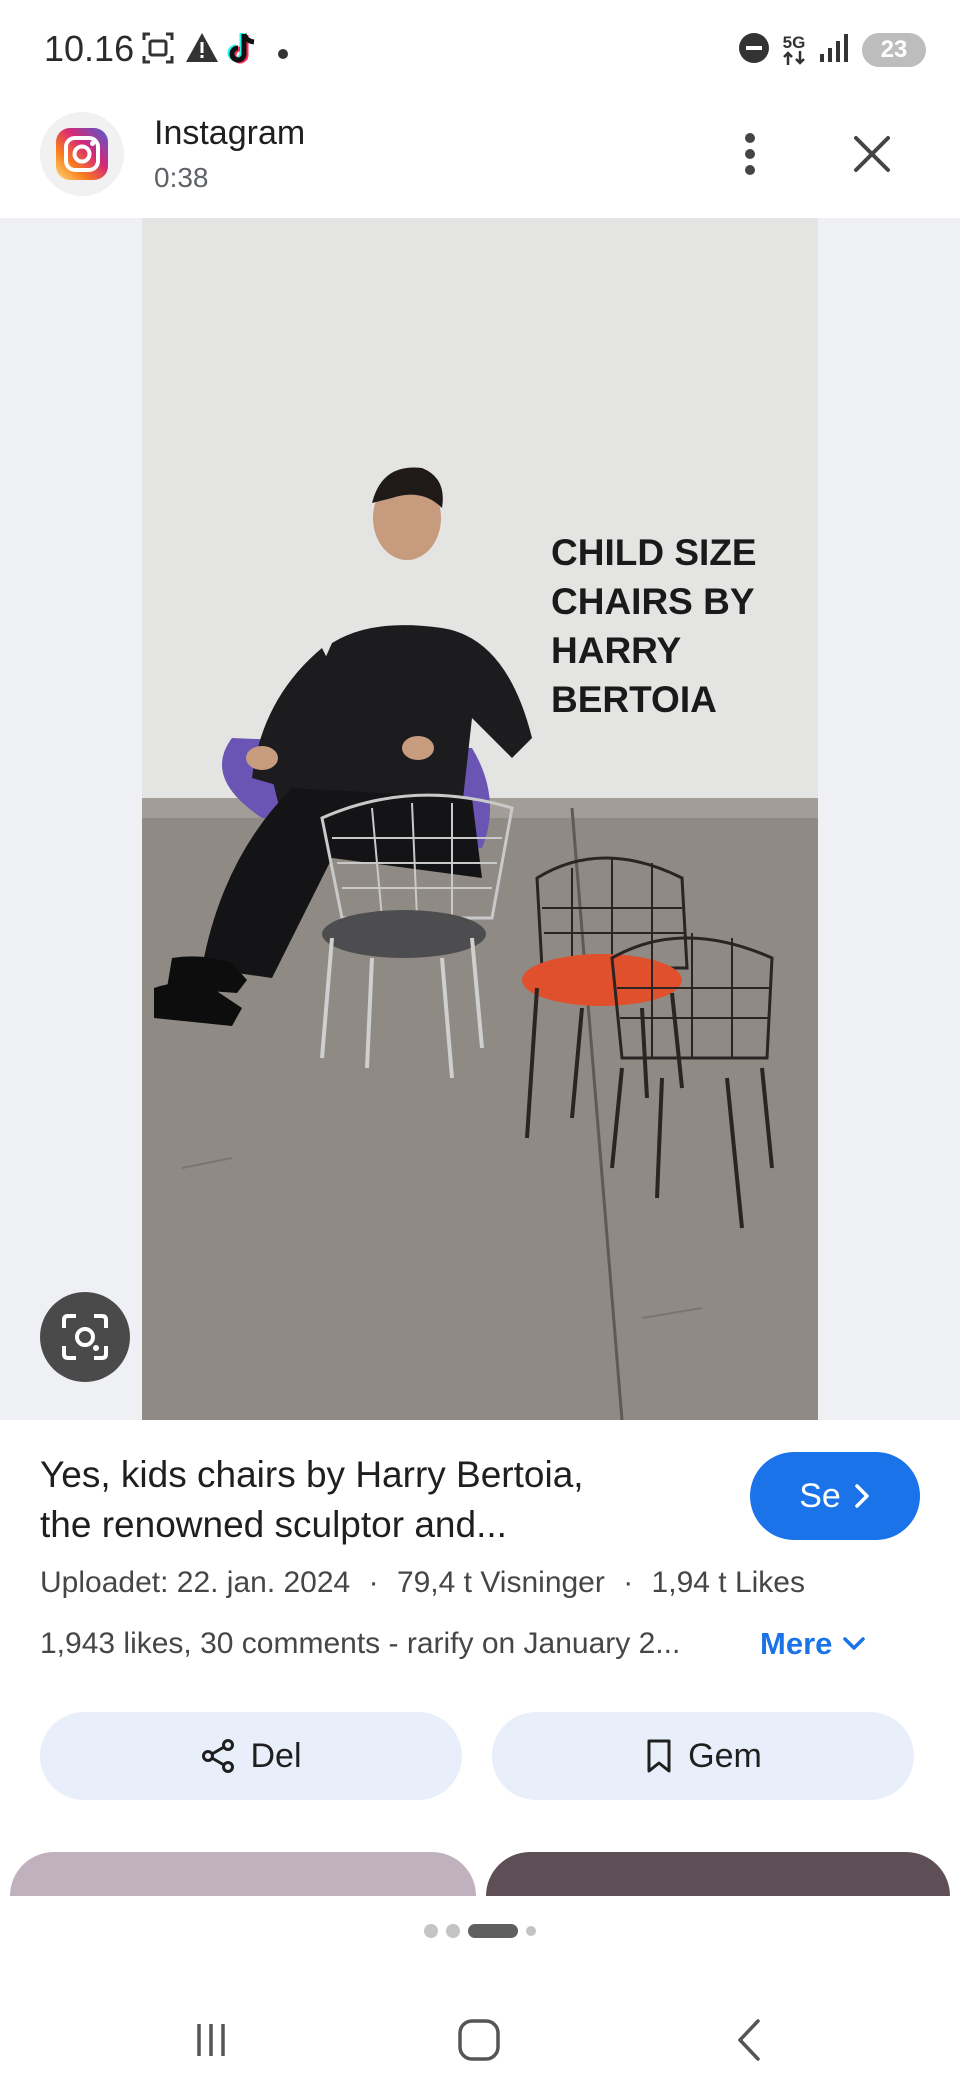 Image resolution: width=960 pixels, height=2080 pixels. I want to click on signal-icon, so click(834, 50).